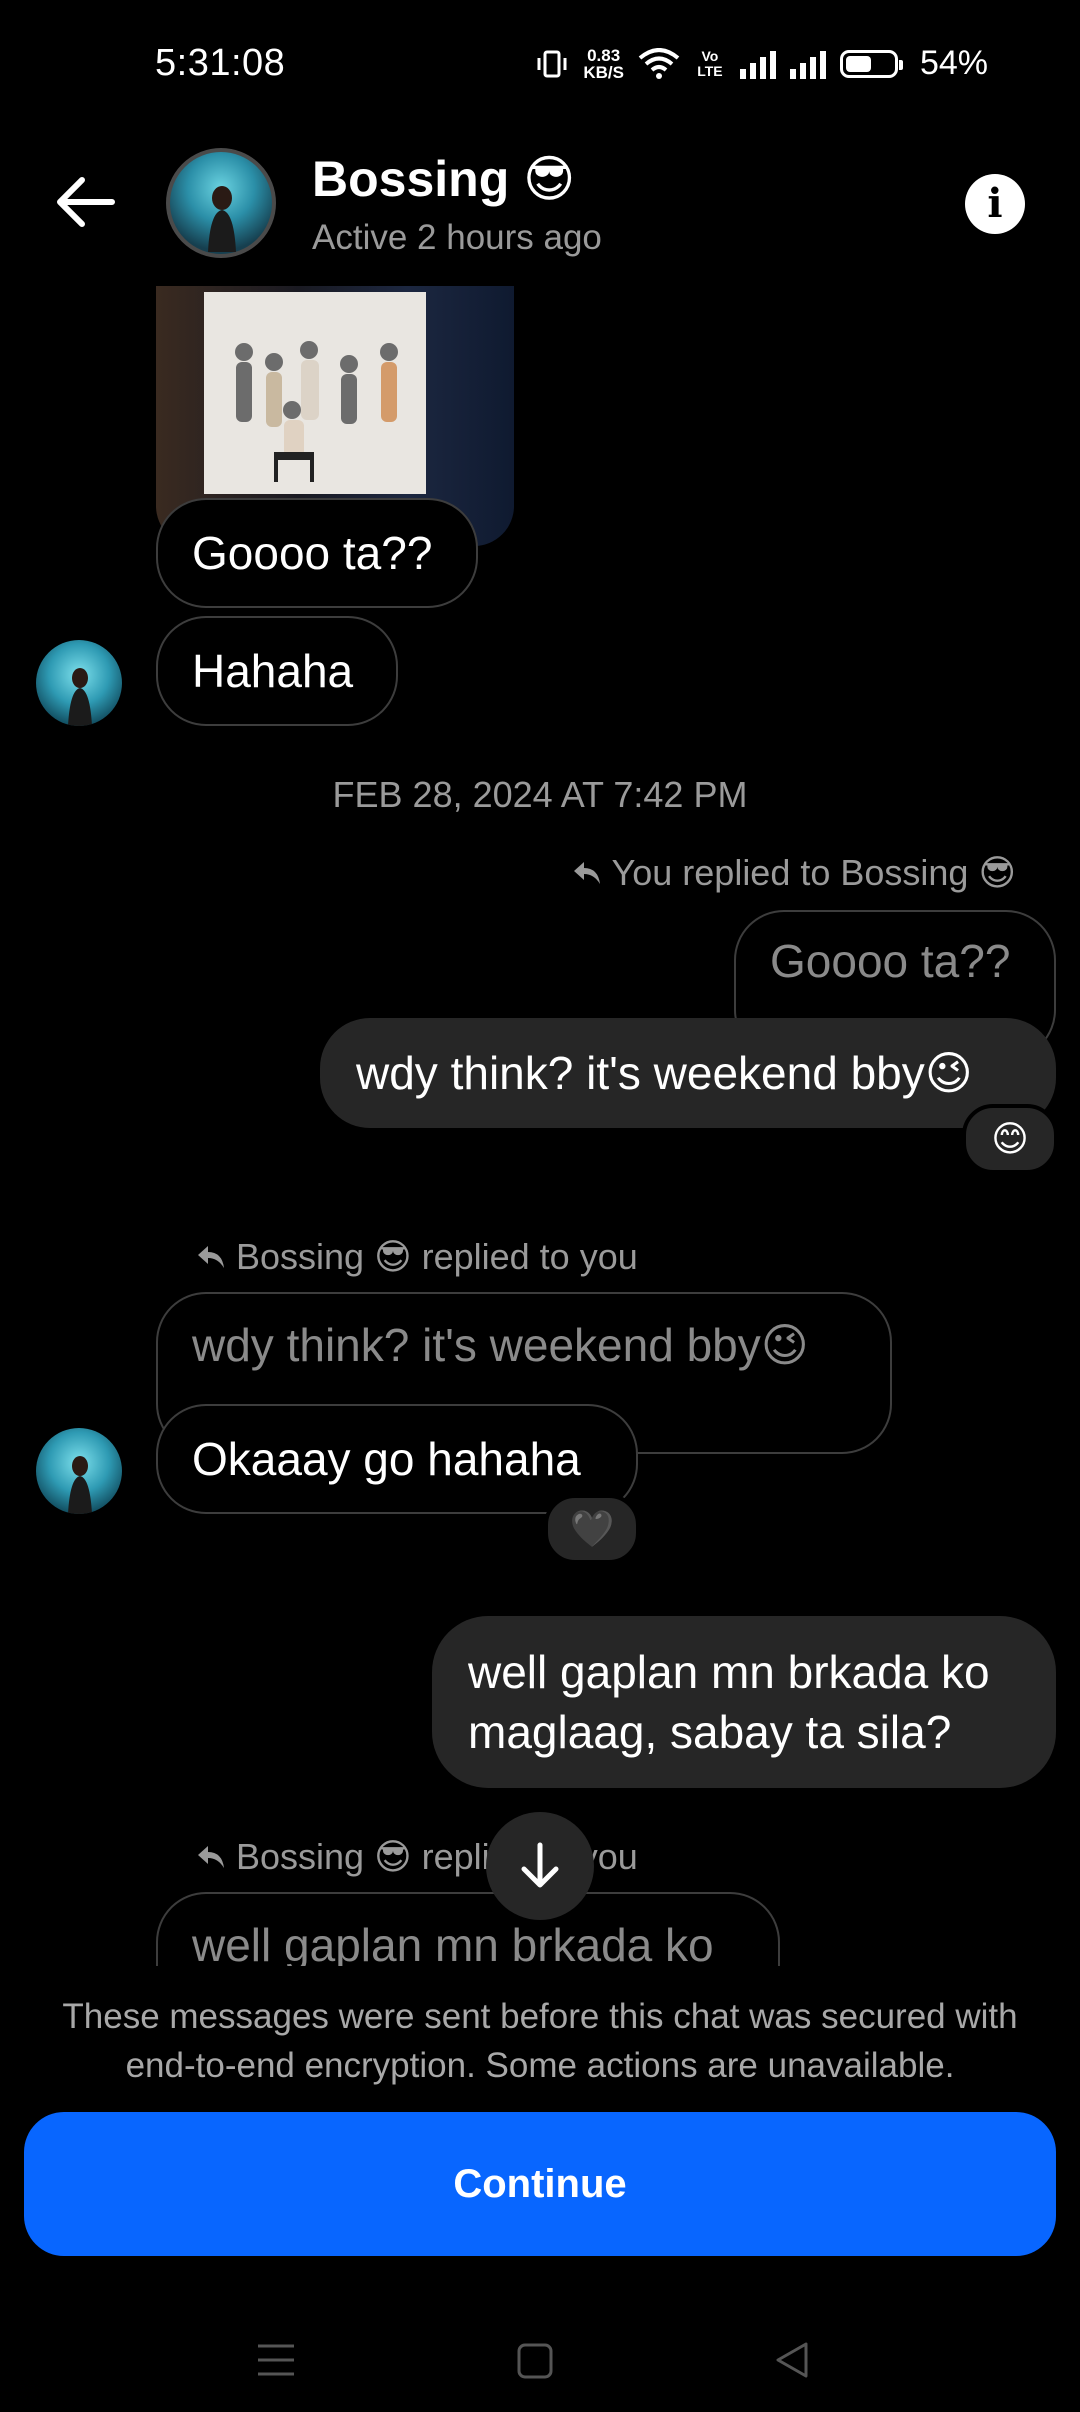 Image resolution: width=1080 pixels, height=2412 pixels. I want to click on wifi-icon, so click(659, 63).